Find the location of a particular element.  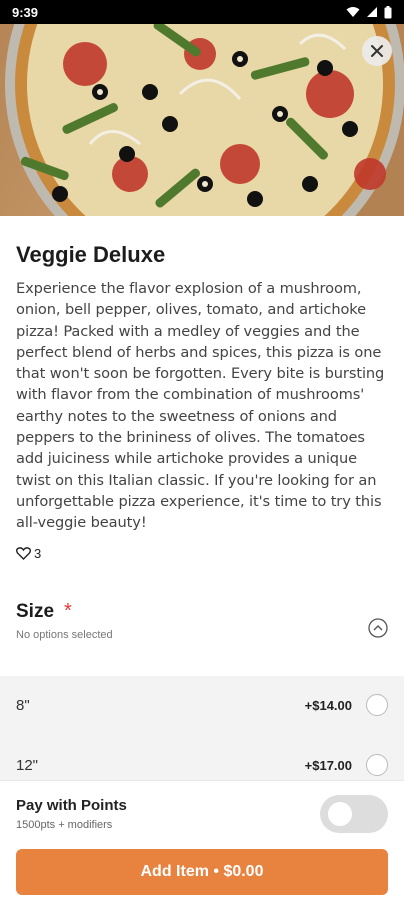

pay-with-points-toggle is located at coordinates (354, 814).